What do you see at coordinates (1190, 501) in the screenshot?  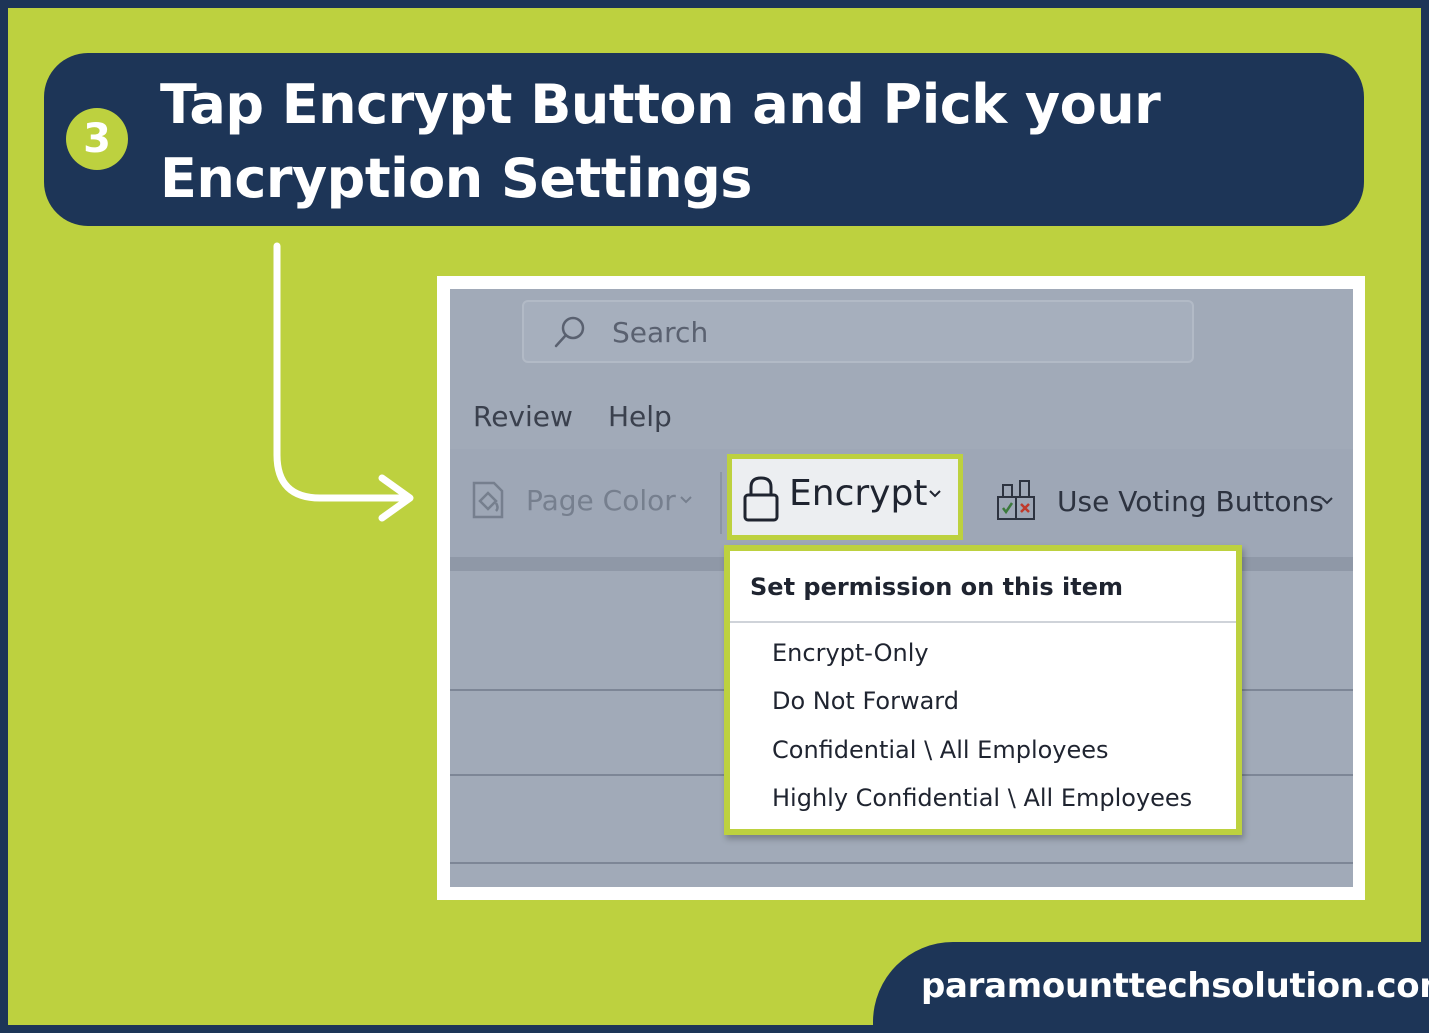 I see `use-voting-buttons-button: Use Voting Buttons` at bounding box center [1190, 501].